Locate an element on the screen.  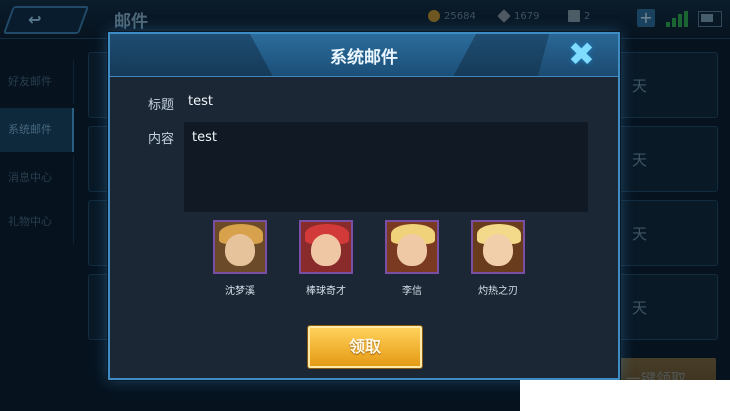
claim-button: 领取 is located at coordinates (365, 347).